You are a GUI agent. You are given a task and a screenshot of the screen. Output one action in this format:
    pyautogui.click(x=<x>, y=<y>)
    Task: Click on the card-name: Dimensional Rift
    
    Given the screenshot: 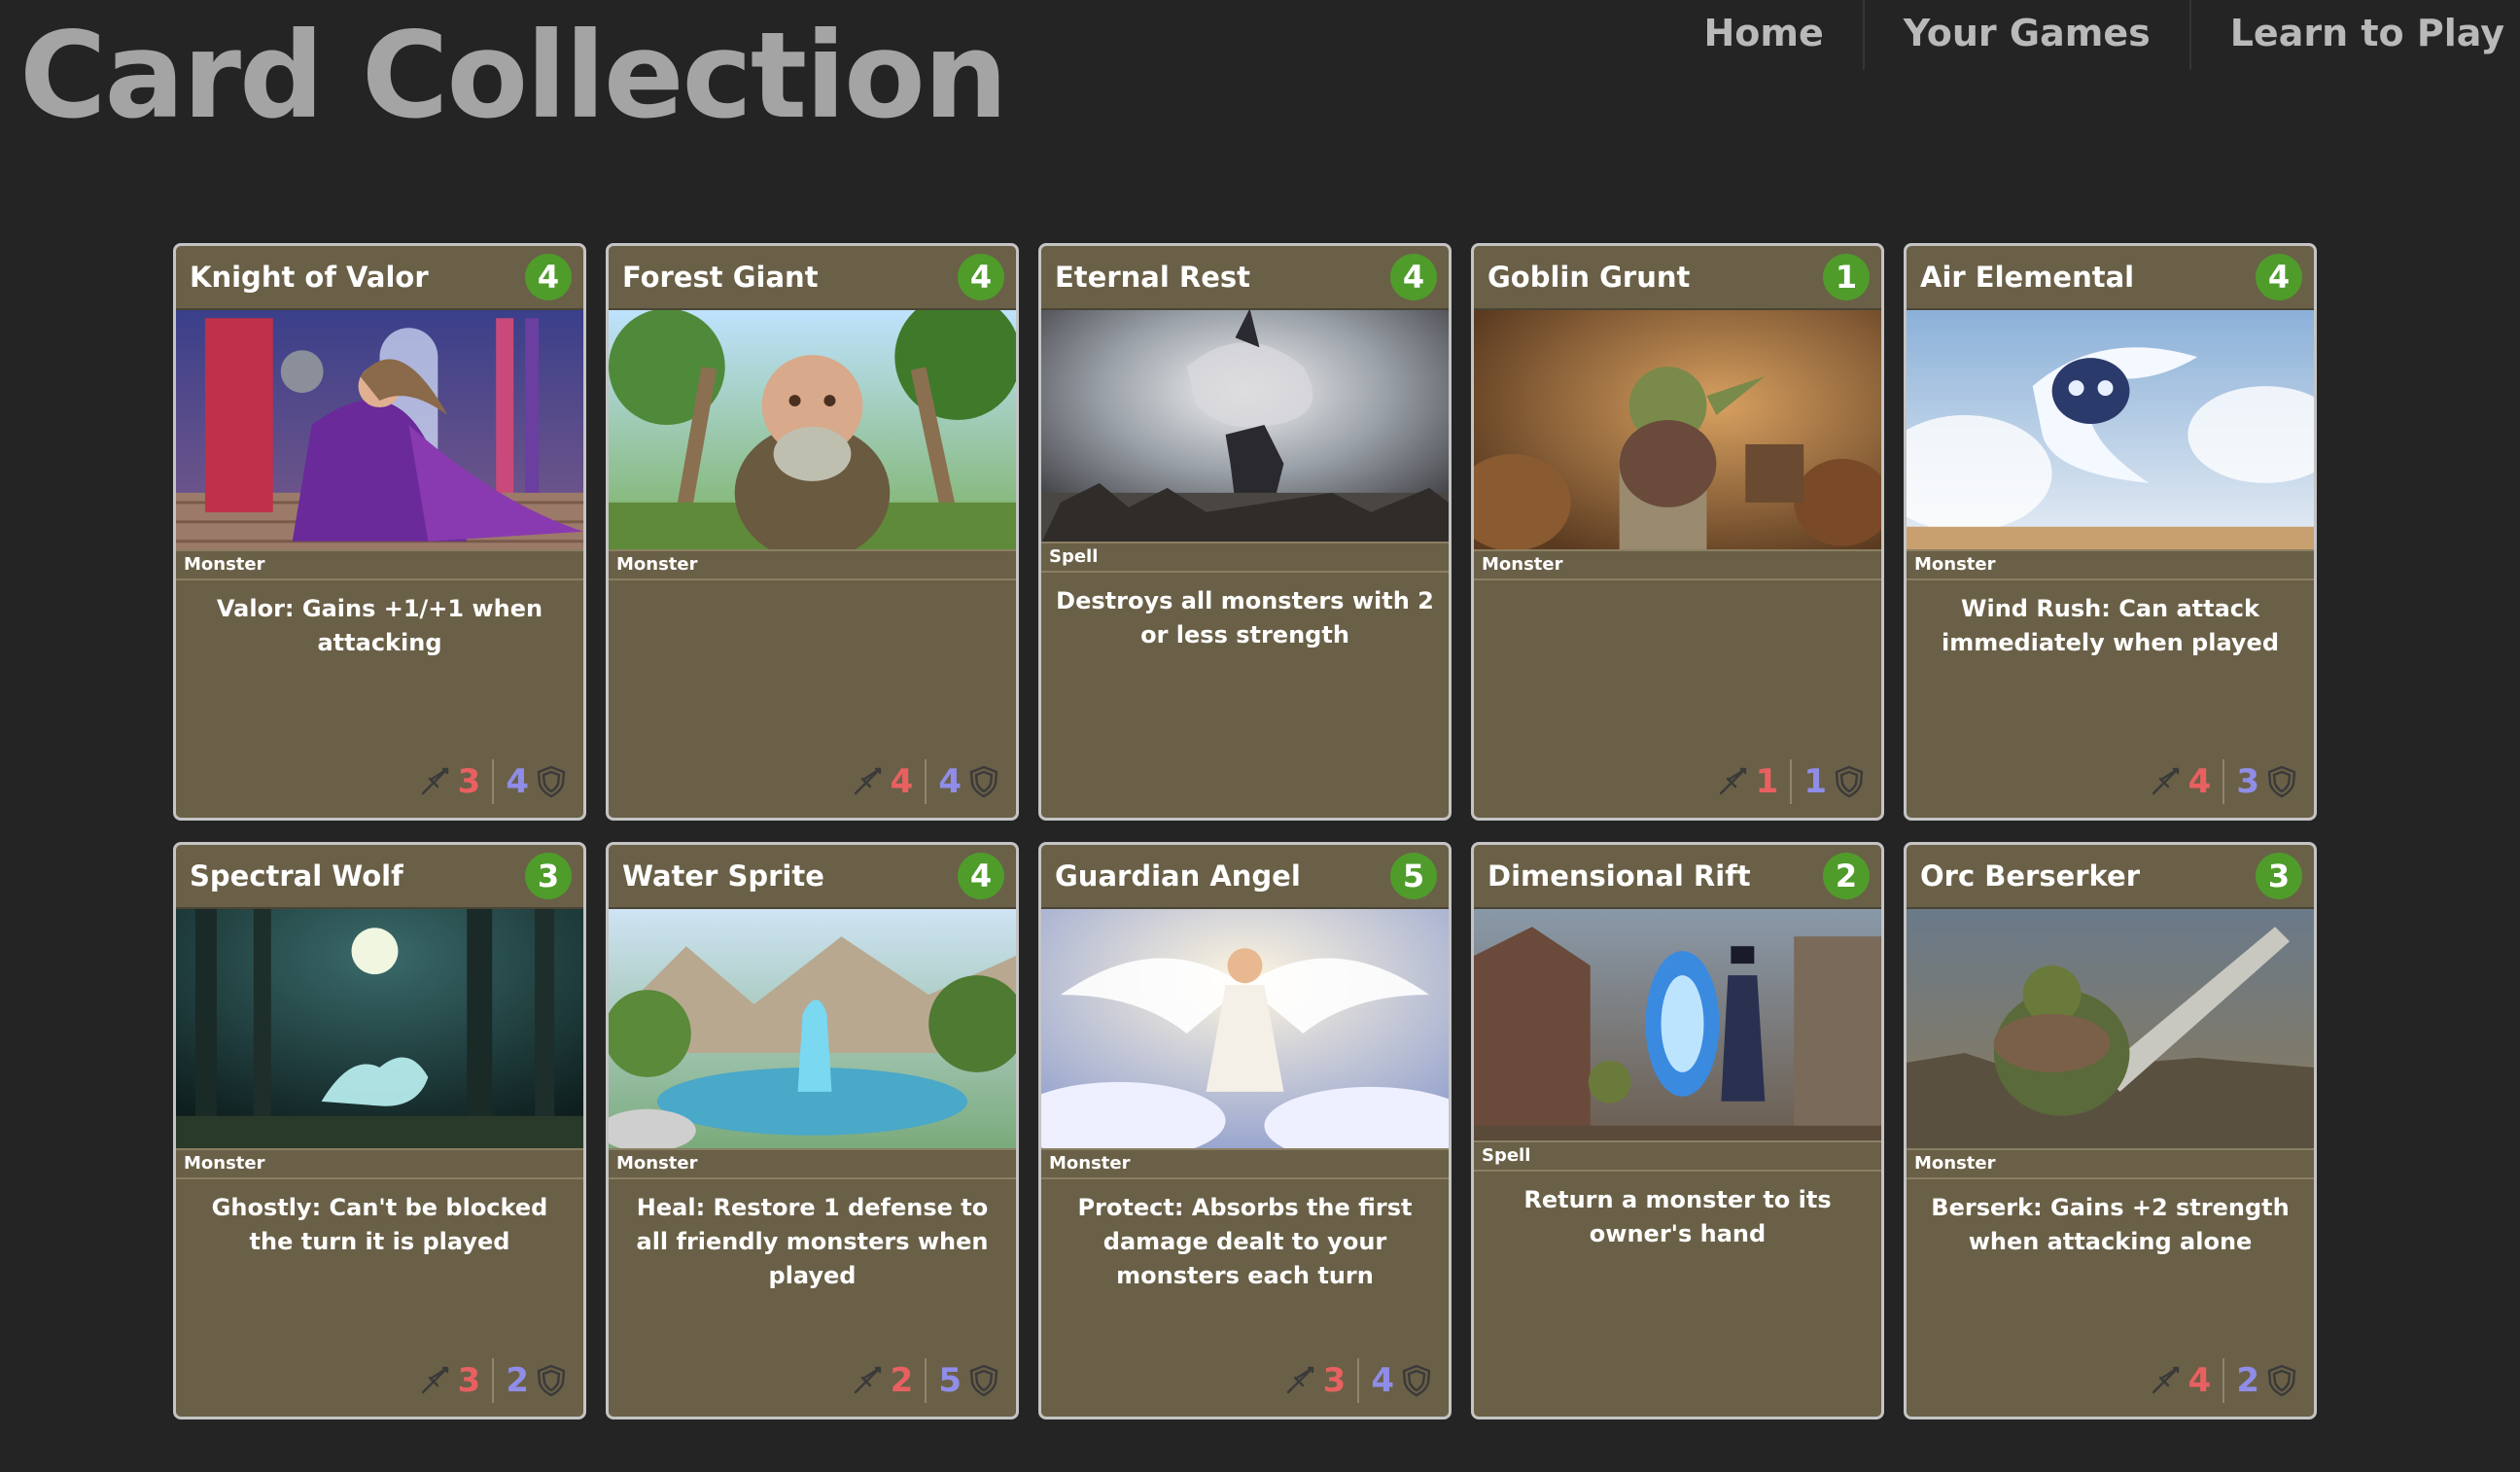 What is the action you would take?
    pyautogui.click(x=1619, y=876)
    